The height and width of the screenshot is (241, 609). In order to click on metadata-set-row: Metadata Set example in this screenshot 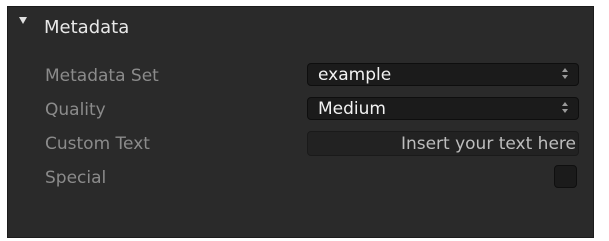, I will do `click(300, 77)`.